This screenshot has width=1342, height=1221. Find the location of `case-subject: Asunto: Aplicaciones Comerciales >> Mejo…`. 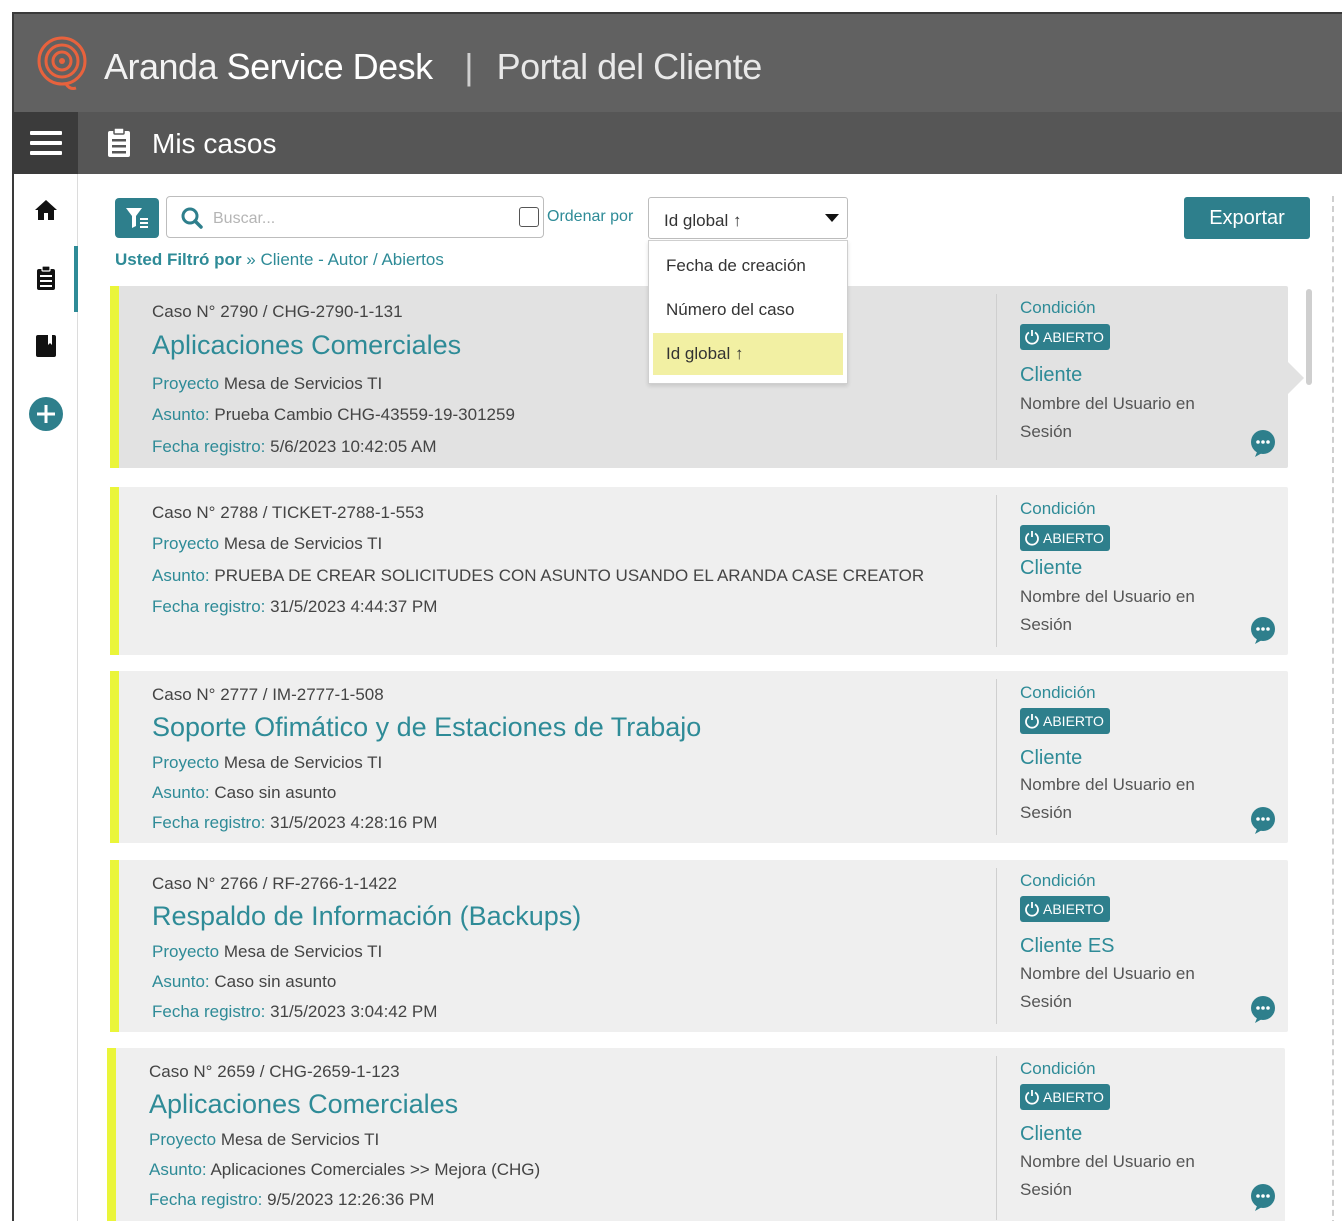

case-subject: Asunto: Aplicaciones Comerciales >> Mejo… is located at coordinates (345, 1169).